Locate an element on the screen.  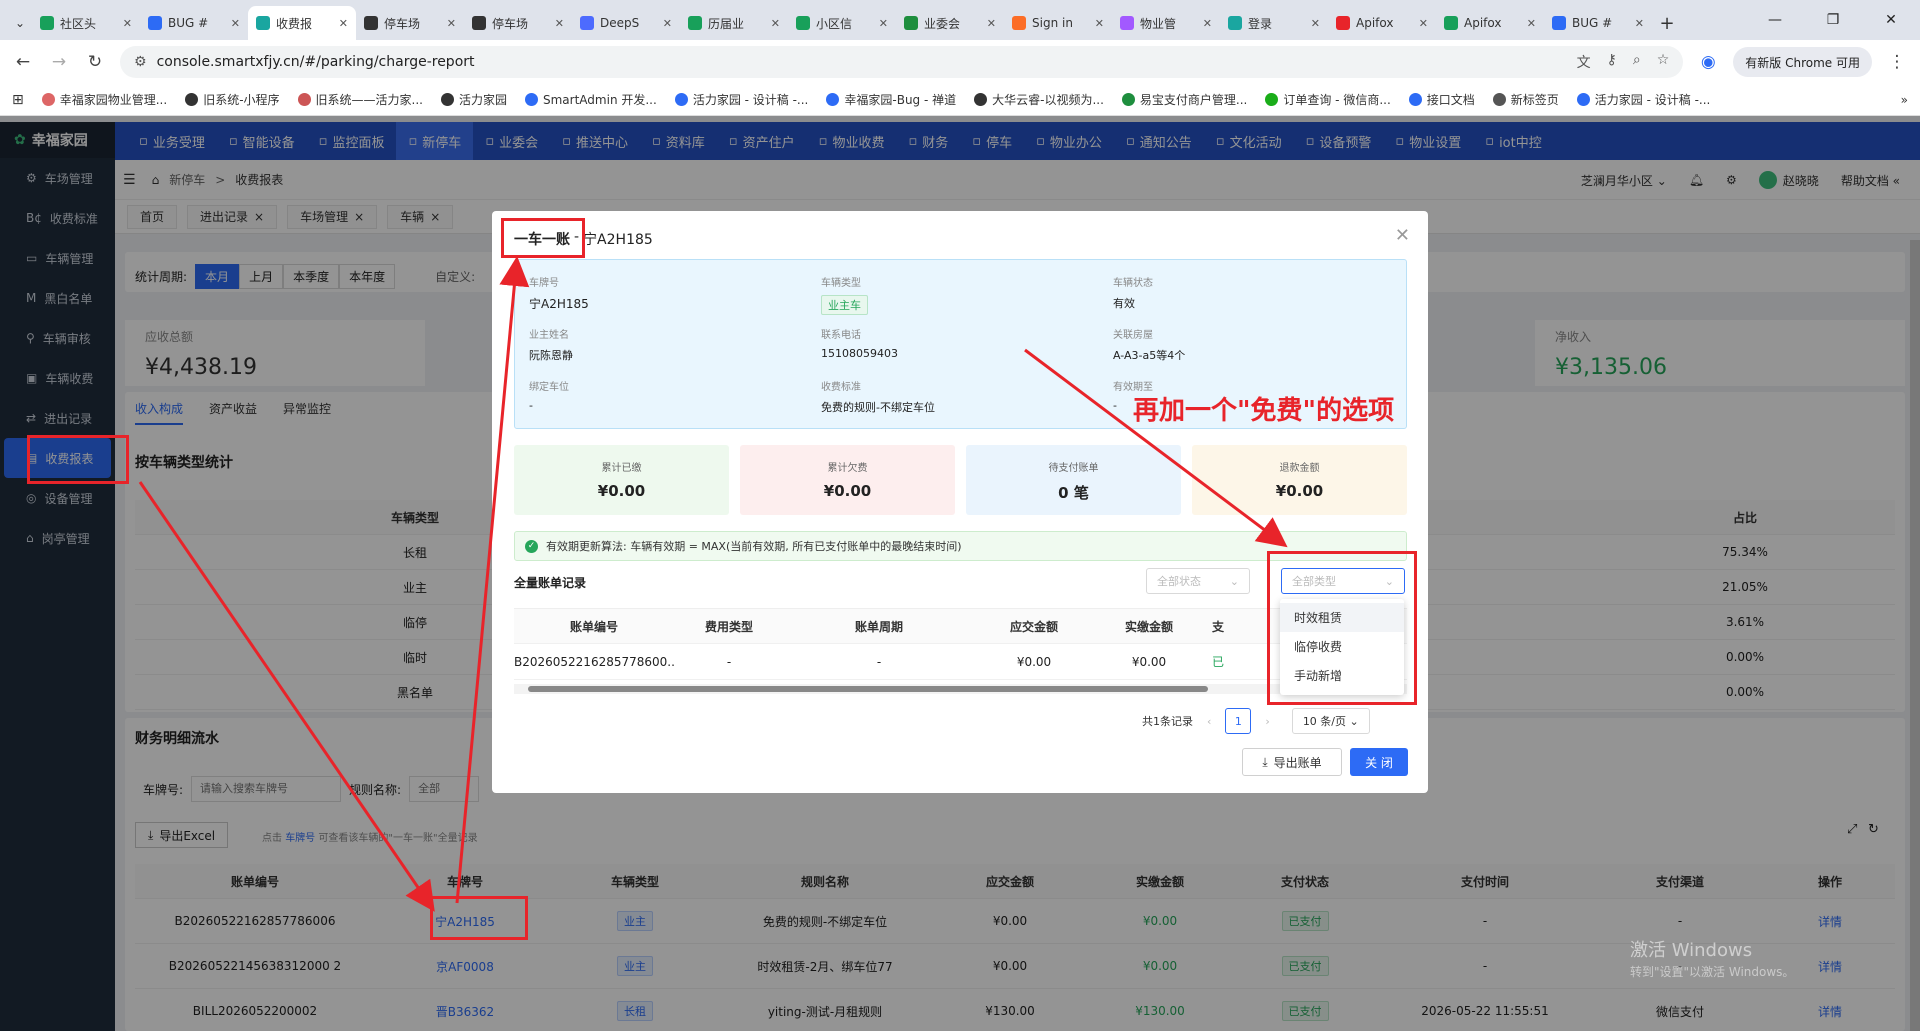
annotation-box-plate is located at coordinates (479, 918).